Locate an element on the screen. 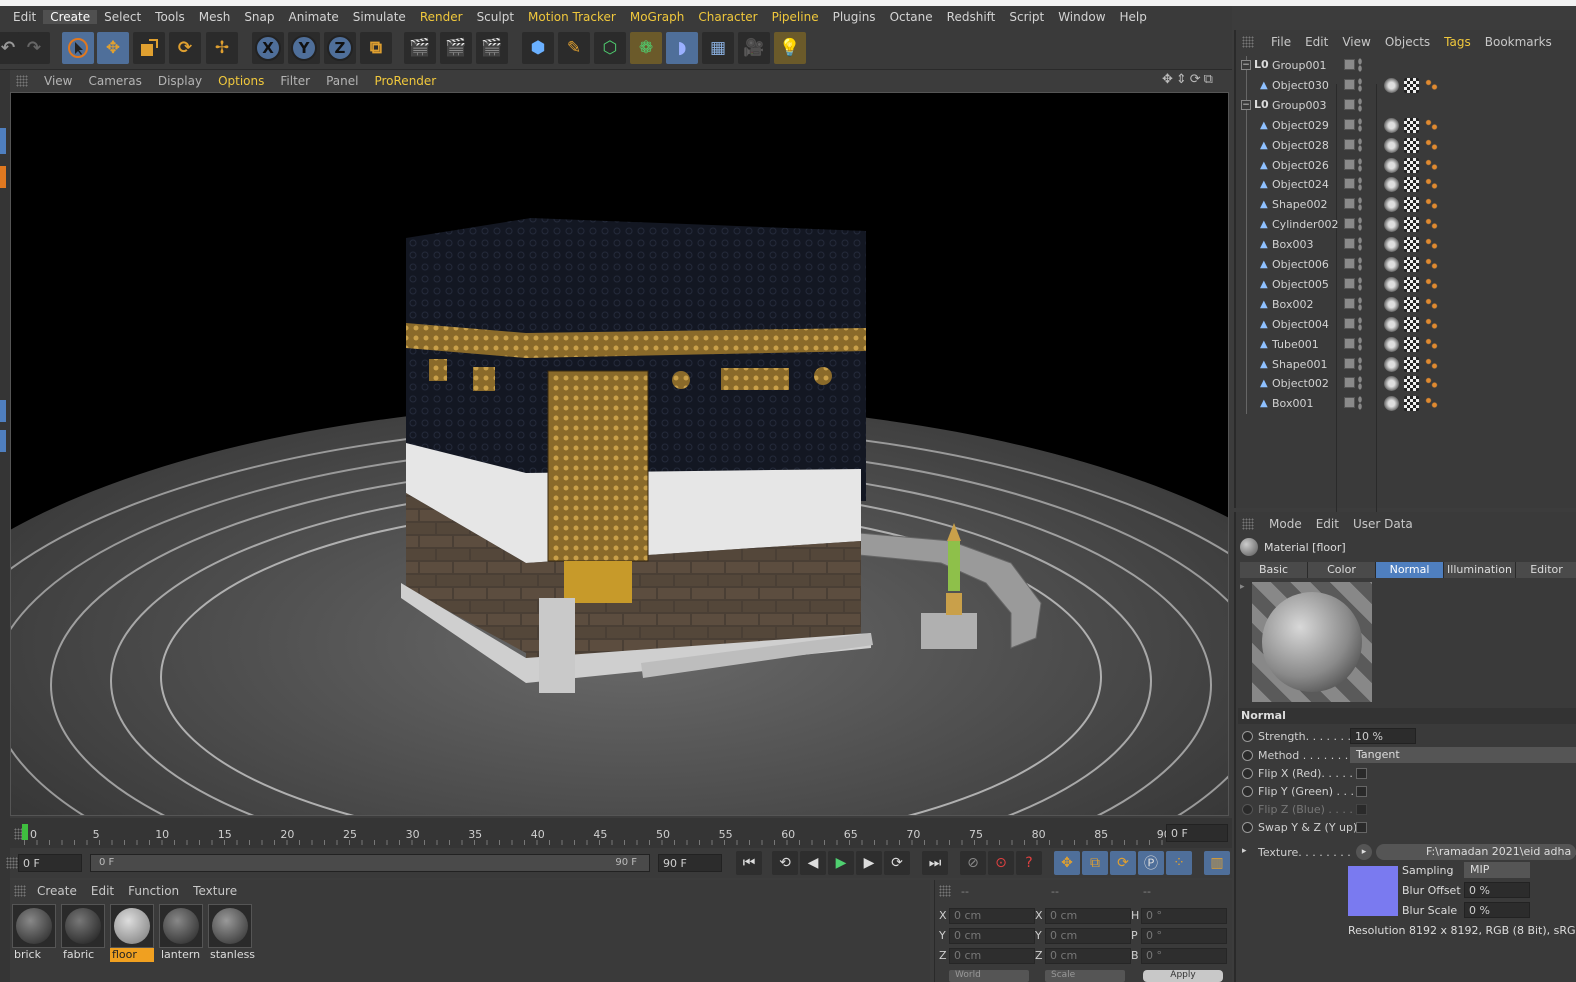 The height and width of the screenshot is (982, 1576). object-row: ▲ Object028 is located at coordinates (1406, 145).